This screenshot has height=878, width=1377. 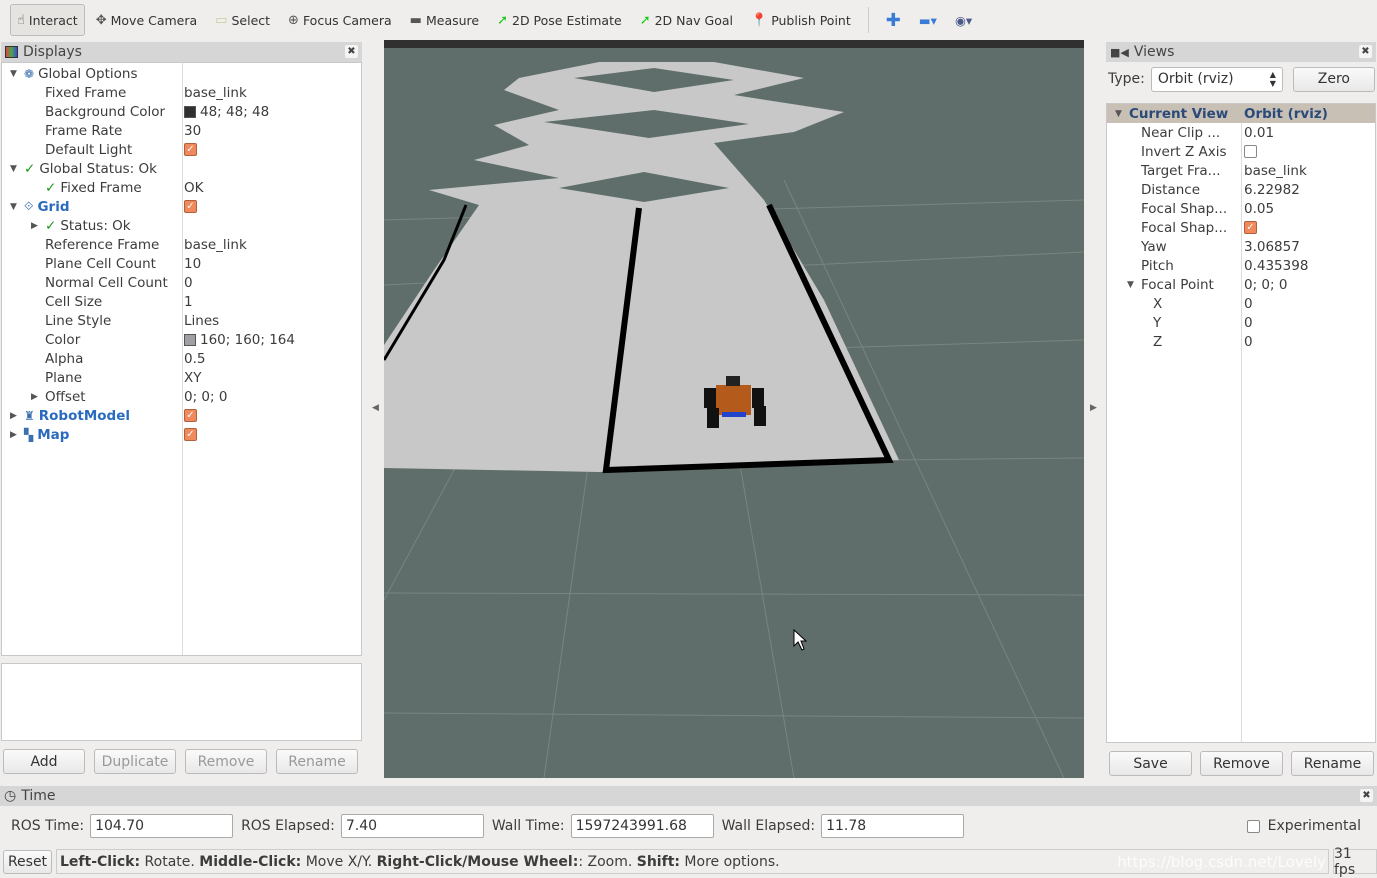 I want to click on tree-row: ▶ ✓ Status: Ok, so click(x=181, y=225).